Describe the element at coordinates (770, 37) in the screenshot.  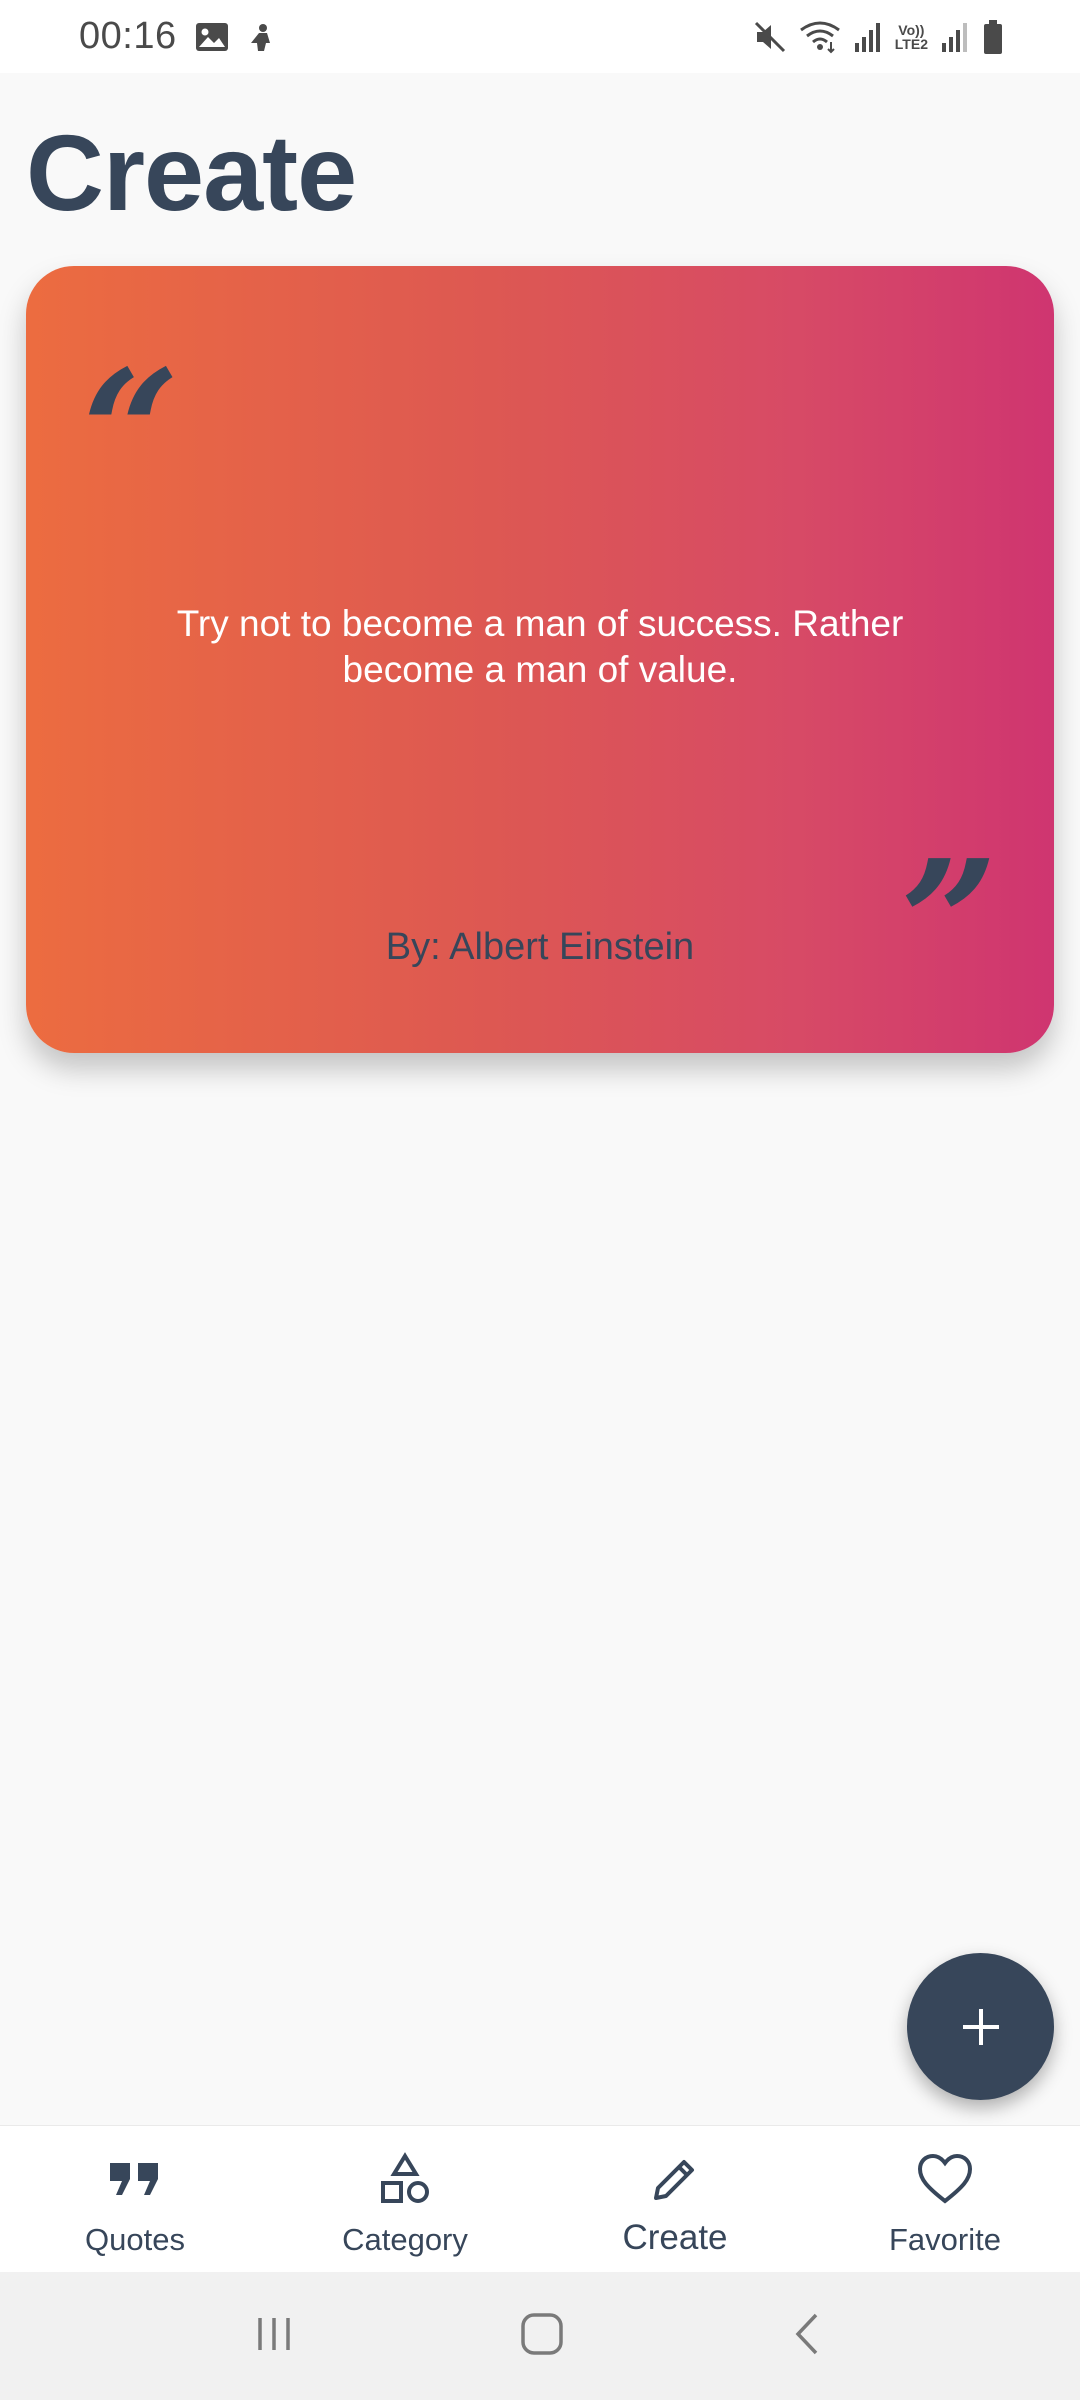
I see `mute-icon` at that location.